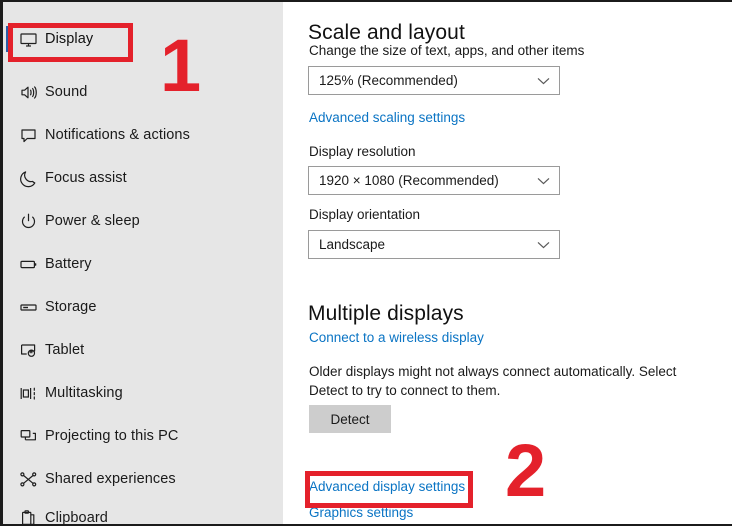 The width and height of the screenshot is (732, 526). What do you see at coordinates (84, 393) in the screenshot?
I see `sidebar-item-label: Multitasking` at bounding box center [84, 393].